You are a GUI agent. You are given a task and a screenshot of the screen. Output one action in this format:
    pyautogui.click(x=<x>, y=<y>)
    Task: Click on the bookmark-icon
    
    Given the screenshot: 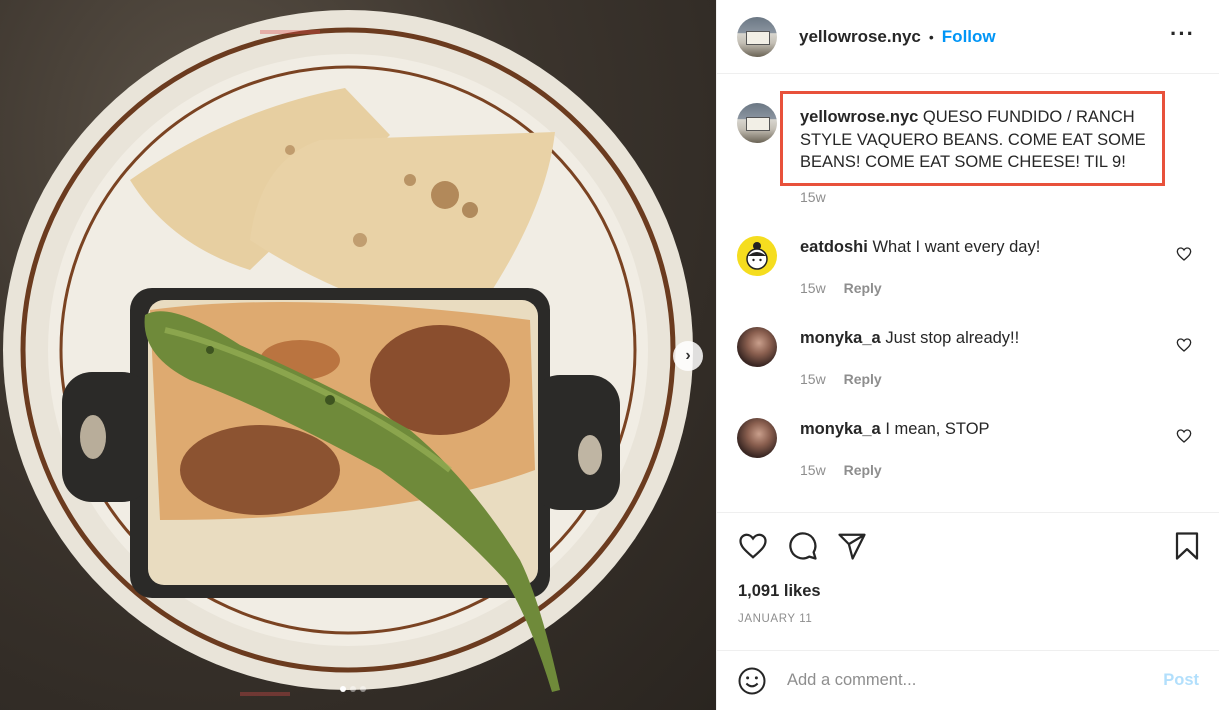 What is the action you would take?
    pyautogui.click(x=1187, y=546)
    